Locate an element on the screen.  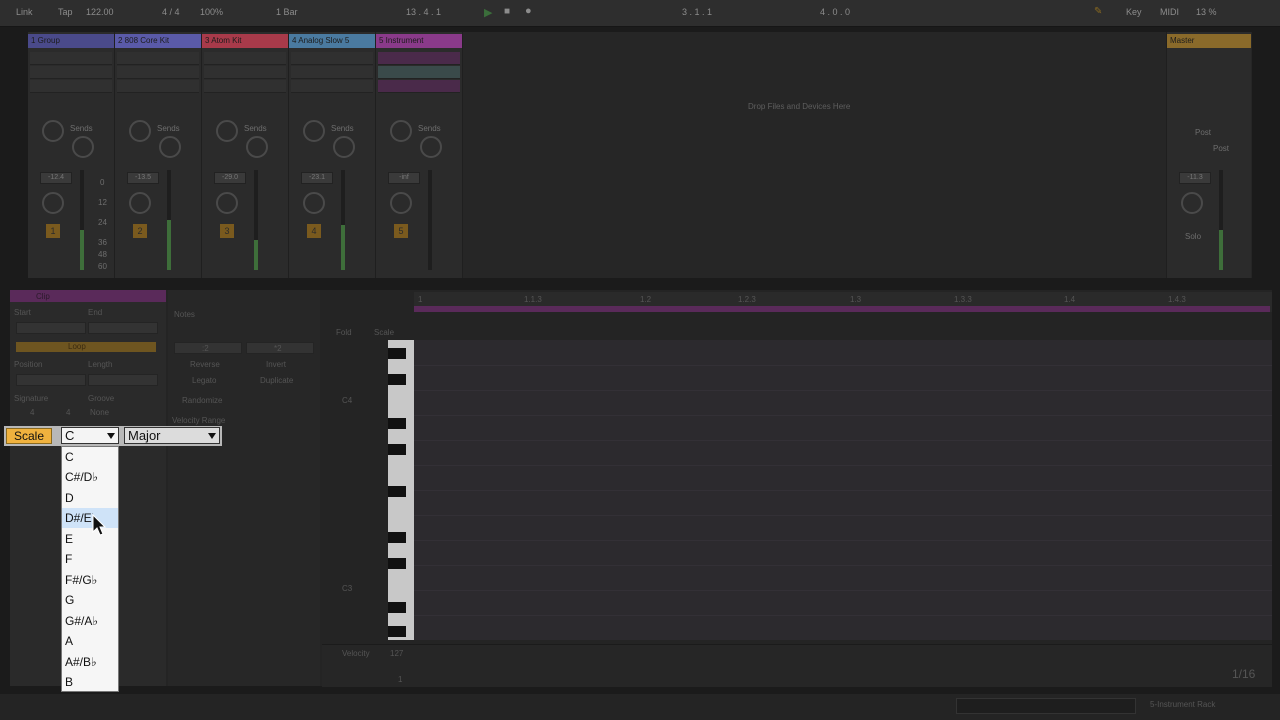
loop-button: Loop is located at coordinates (77, 346).